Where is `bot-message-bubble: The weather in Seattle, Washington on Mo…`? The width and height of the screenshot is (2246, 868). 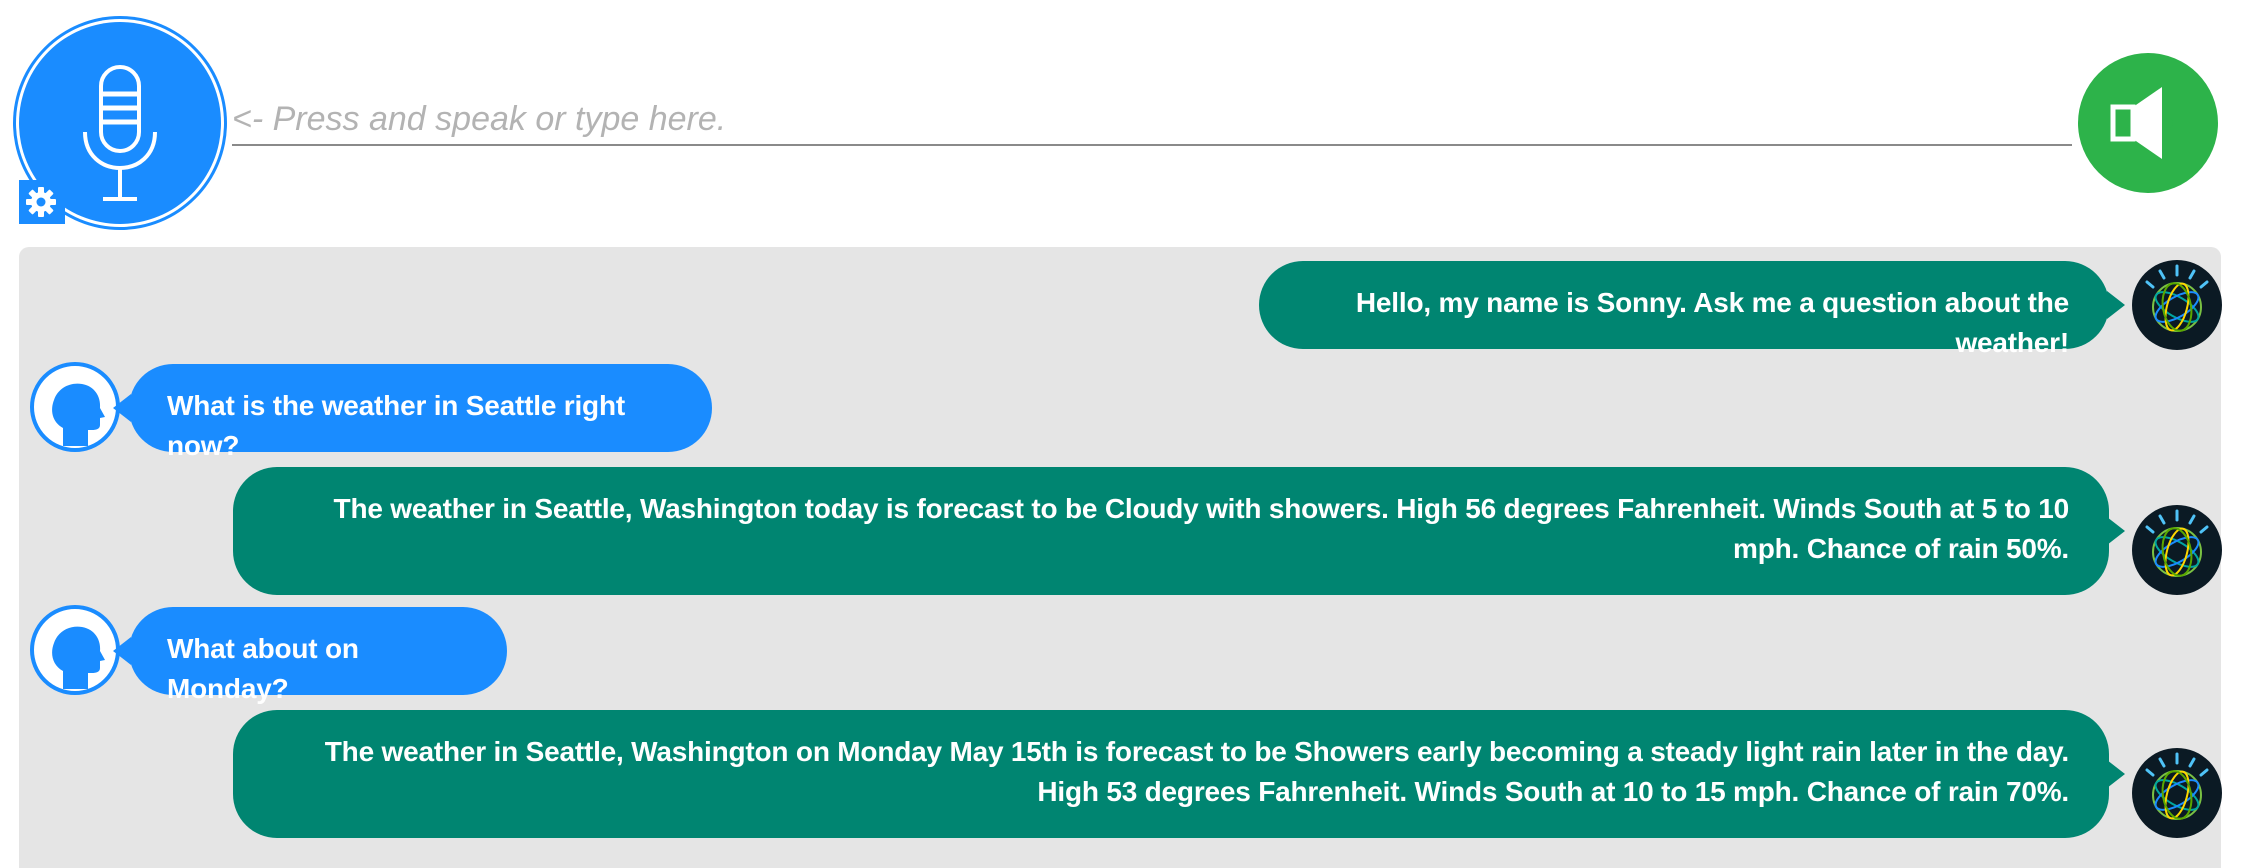
bot-message-bubble: The weather in Seattle, Washington on Mo… is located at coordinates (1179, 774).